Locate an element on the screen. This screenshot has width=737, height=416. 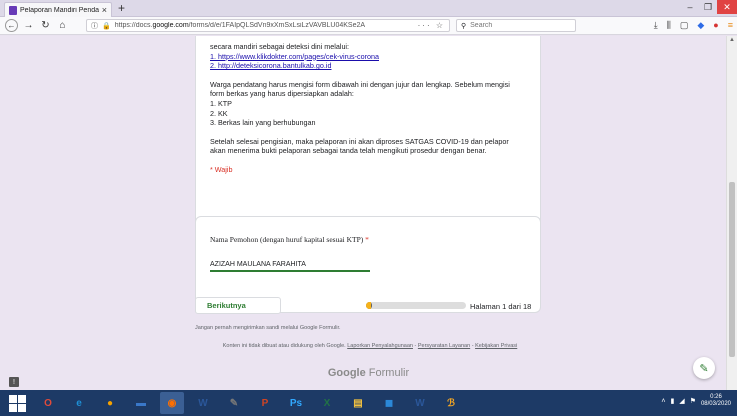
windows-start-icon is located at coordinates (17, 403).